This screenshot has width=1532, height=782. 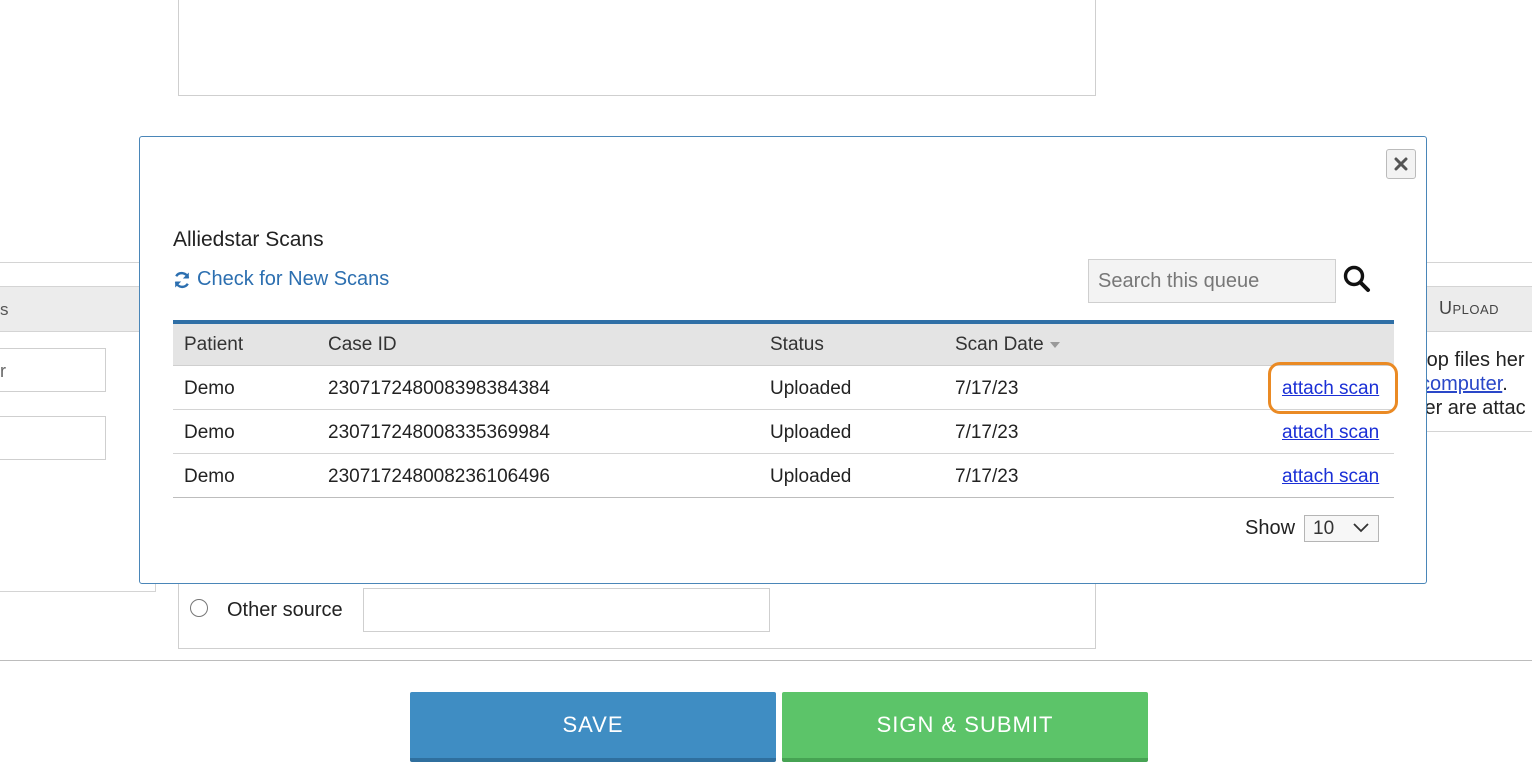 What do you see at coordinates (439, 432) in the screenshot?
I see `cell-case-id: 230717248008335369984` at bounding box center [439, 432].